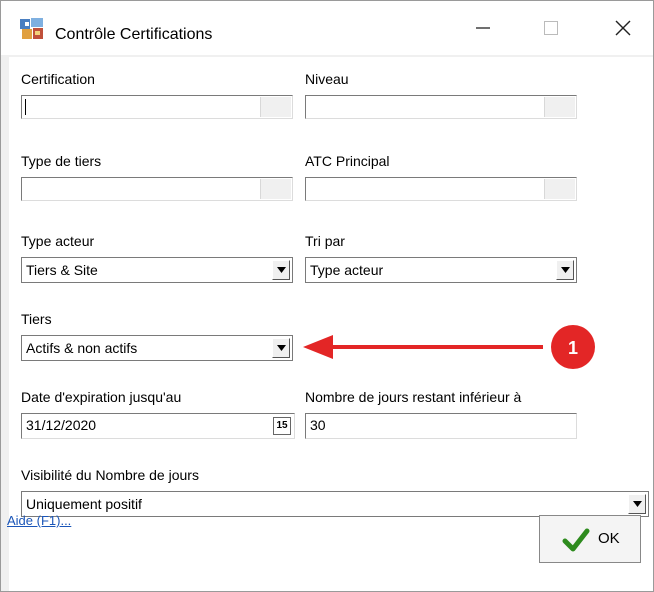 Image resolution: width=654 pixels, height=592 pixels. I want to click on atc-principal-lookup-button, so click(559, 189).